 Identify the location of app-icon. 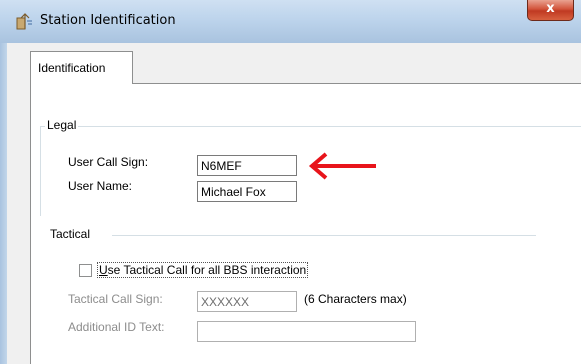
(24, 21).